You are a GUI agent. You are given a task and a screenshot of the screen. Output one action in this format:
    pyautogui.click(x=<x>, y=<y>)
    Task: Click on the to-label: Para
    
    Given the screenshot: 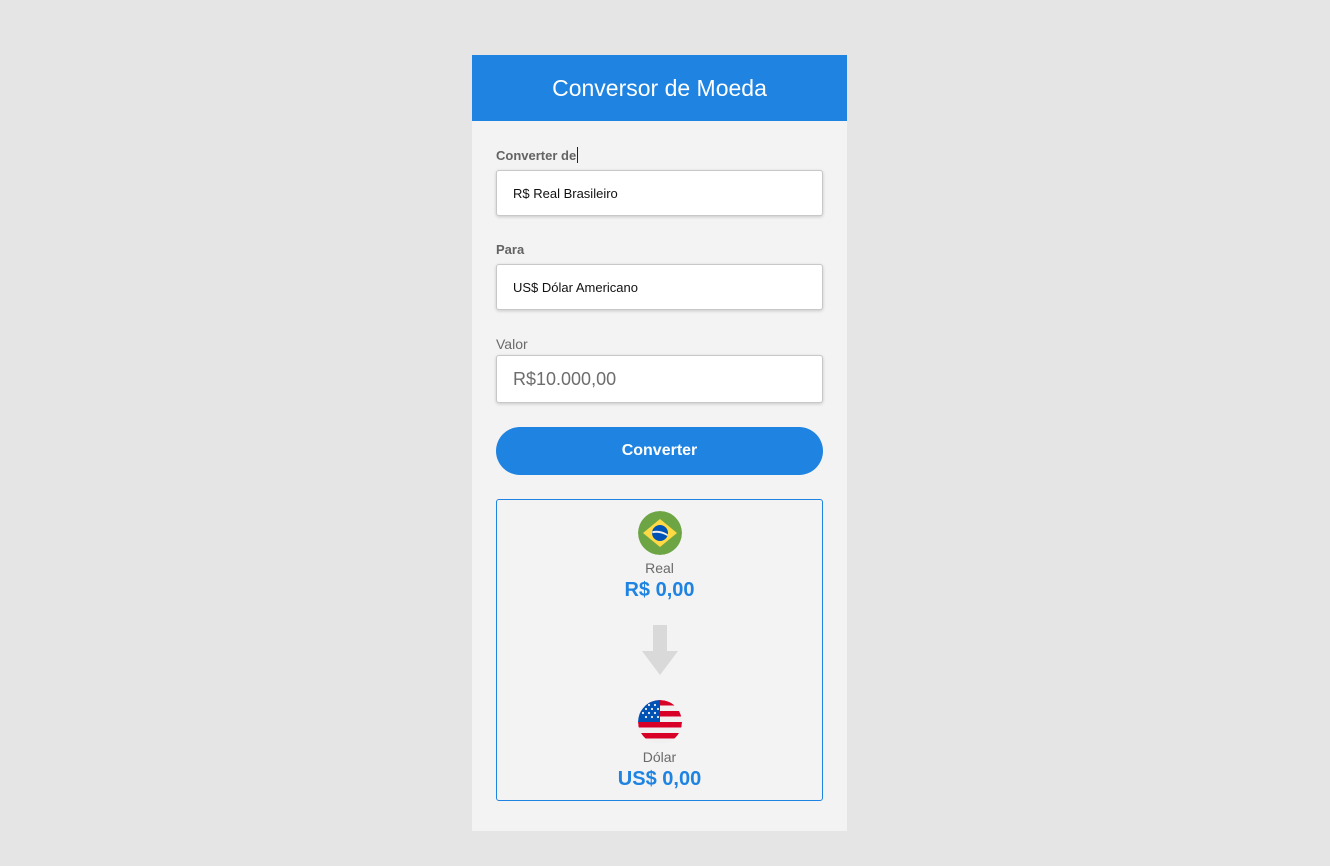 What is the action you would take?
    pyautogui.click(x=510, y=249)
    